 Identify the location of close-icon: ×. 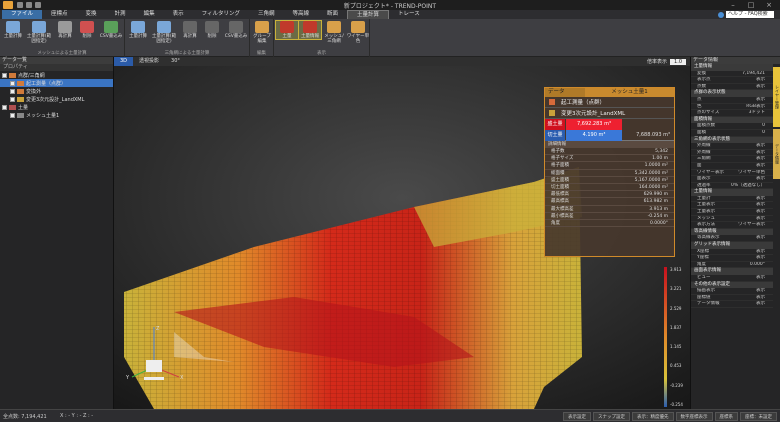
(769, 5).